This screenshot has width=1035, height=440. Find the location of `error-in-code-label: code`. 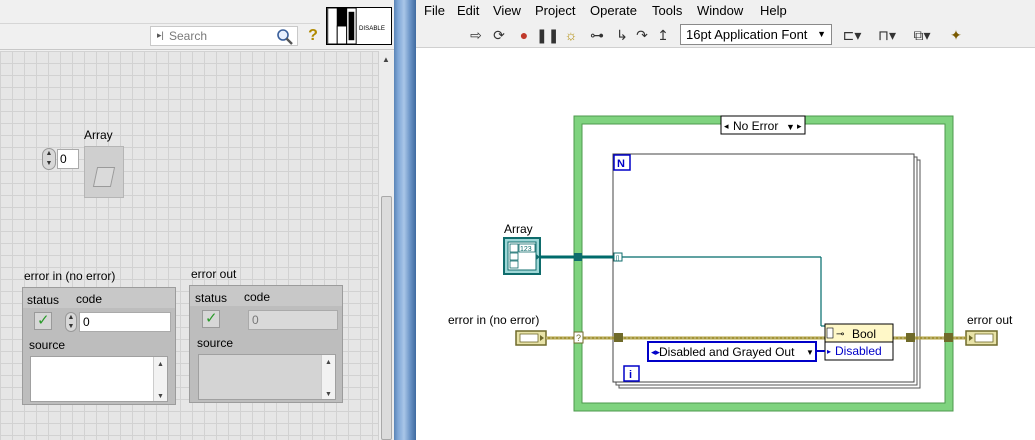

error-in-code-label: code is located at coordinates (89, 299).